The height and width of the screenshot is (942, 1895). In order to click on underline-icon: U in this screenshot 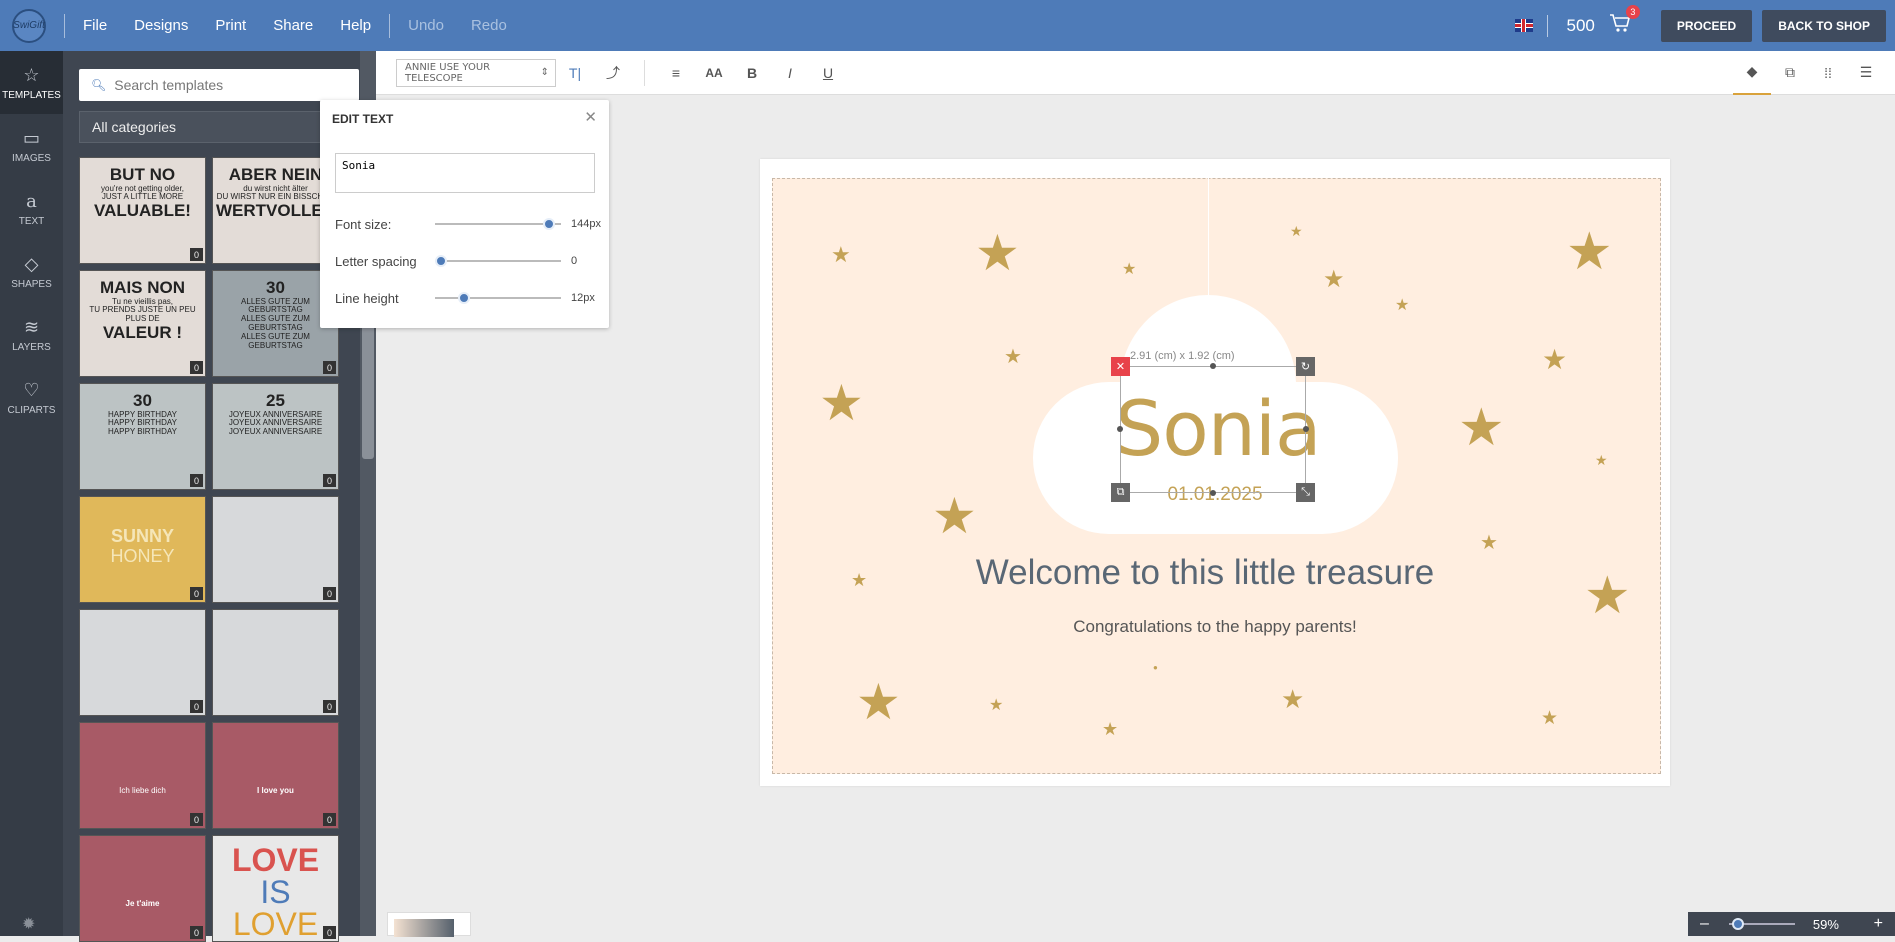, I will do `click(828, 73)`.